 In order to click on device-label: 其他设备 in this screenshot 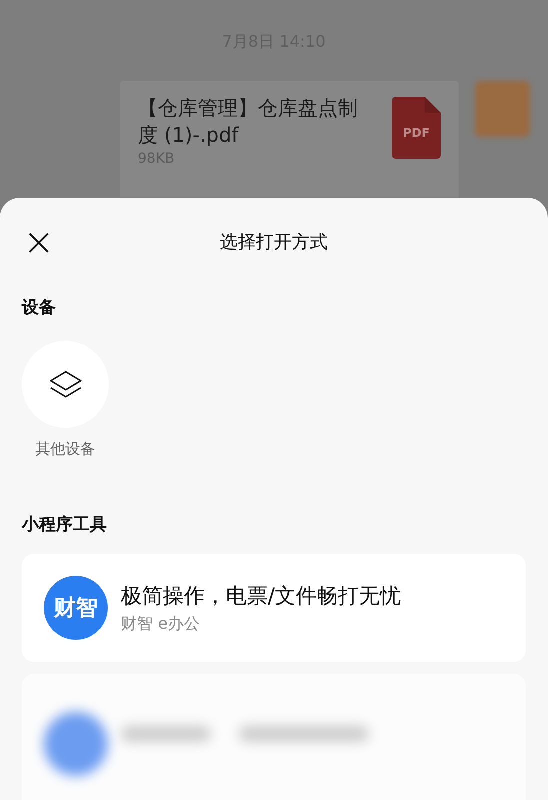, I will do `click(66, 449)`.